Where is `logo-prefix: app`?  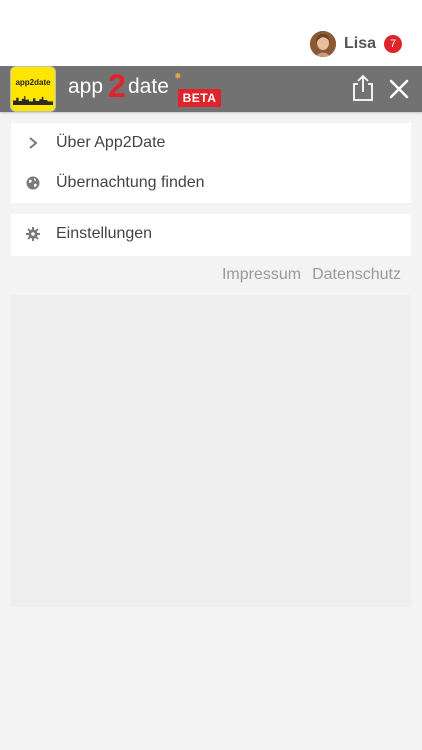
logo-prefix: app is located at coordinates (86, 86).